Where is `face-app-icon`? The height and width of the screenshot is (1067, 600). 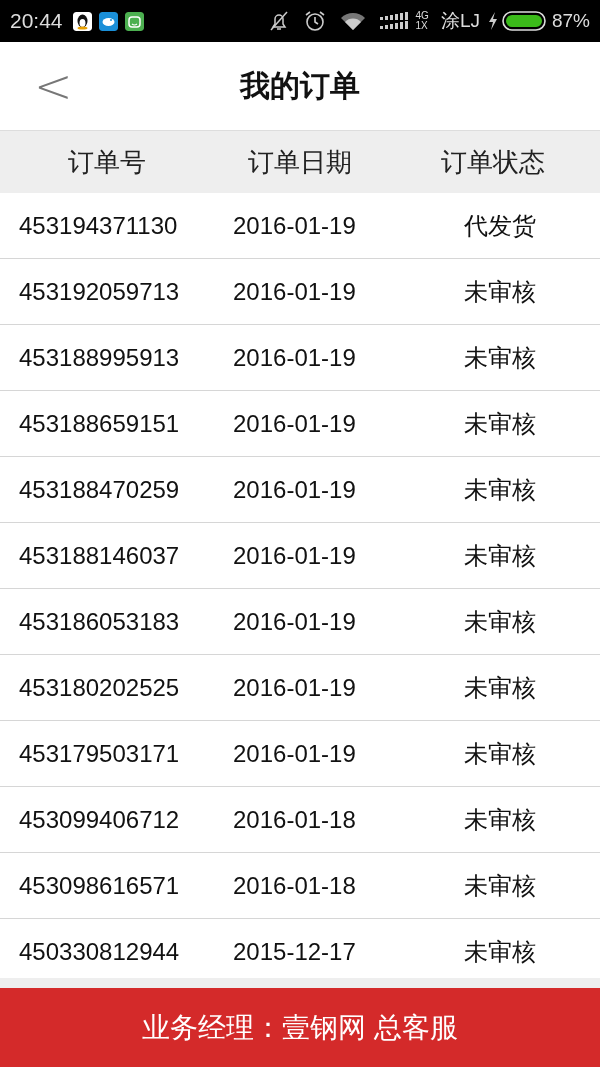 face-app-icon is located at coordinates (134, 21).